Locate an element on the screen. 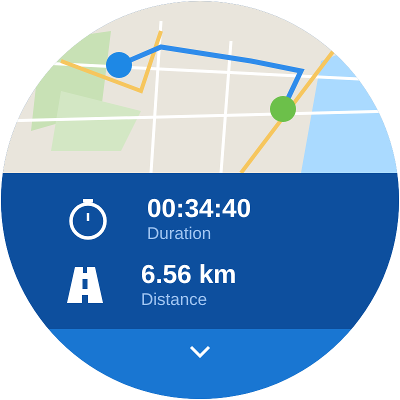 The width and height of the screenshot is (400, 400). stat-value: 00:34:40 is located at coordinates (199, 208).